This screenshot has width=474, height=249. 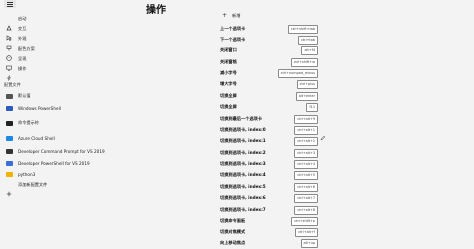 I want to click on action-label: 关闭窗口, so click(x=228, y=49).